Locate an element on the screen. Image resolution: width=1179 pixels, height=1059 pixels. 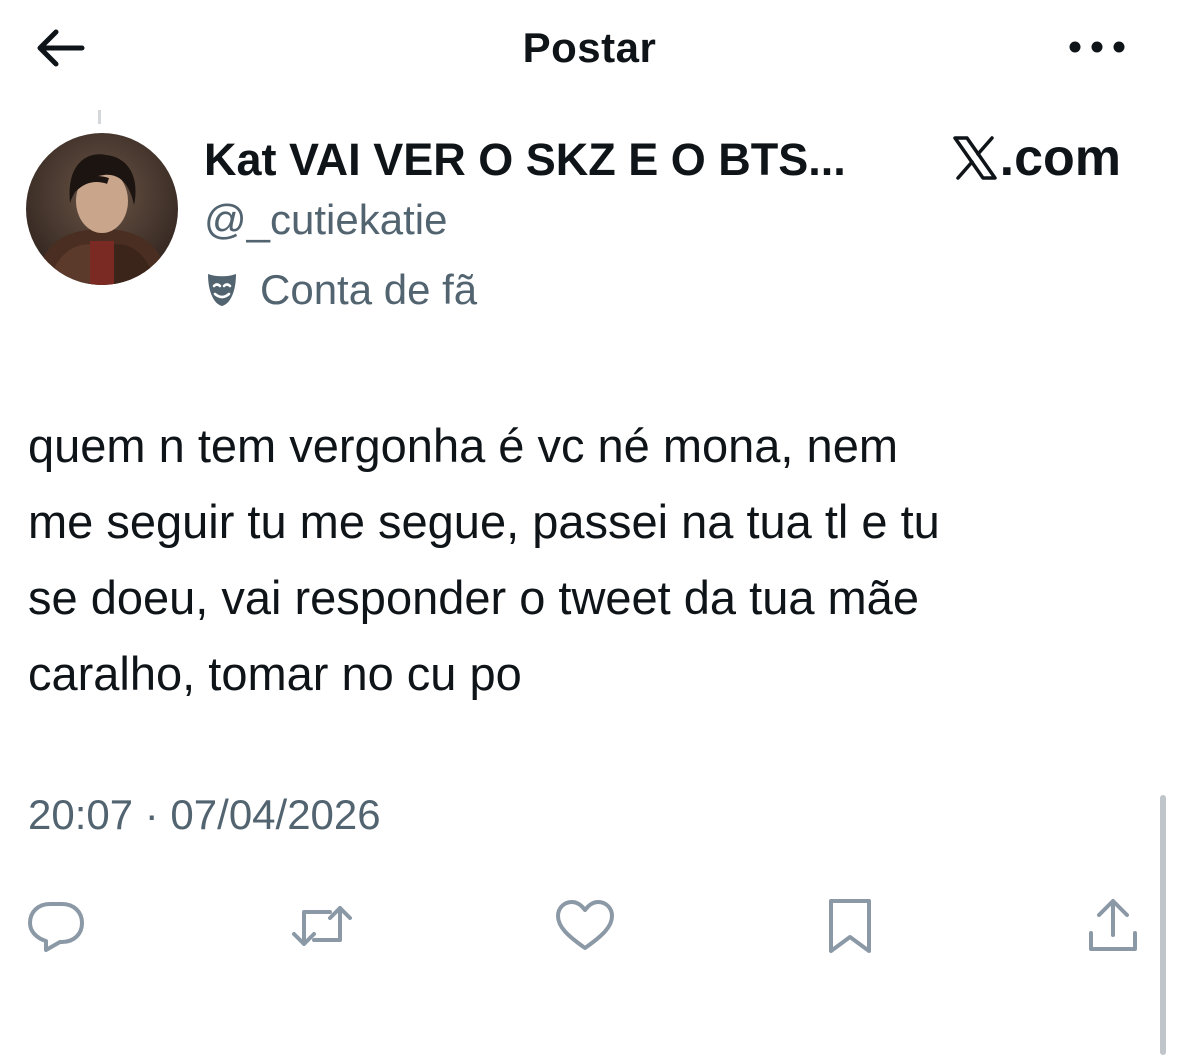
more-options-button is located at coordinates (1097, 47).